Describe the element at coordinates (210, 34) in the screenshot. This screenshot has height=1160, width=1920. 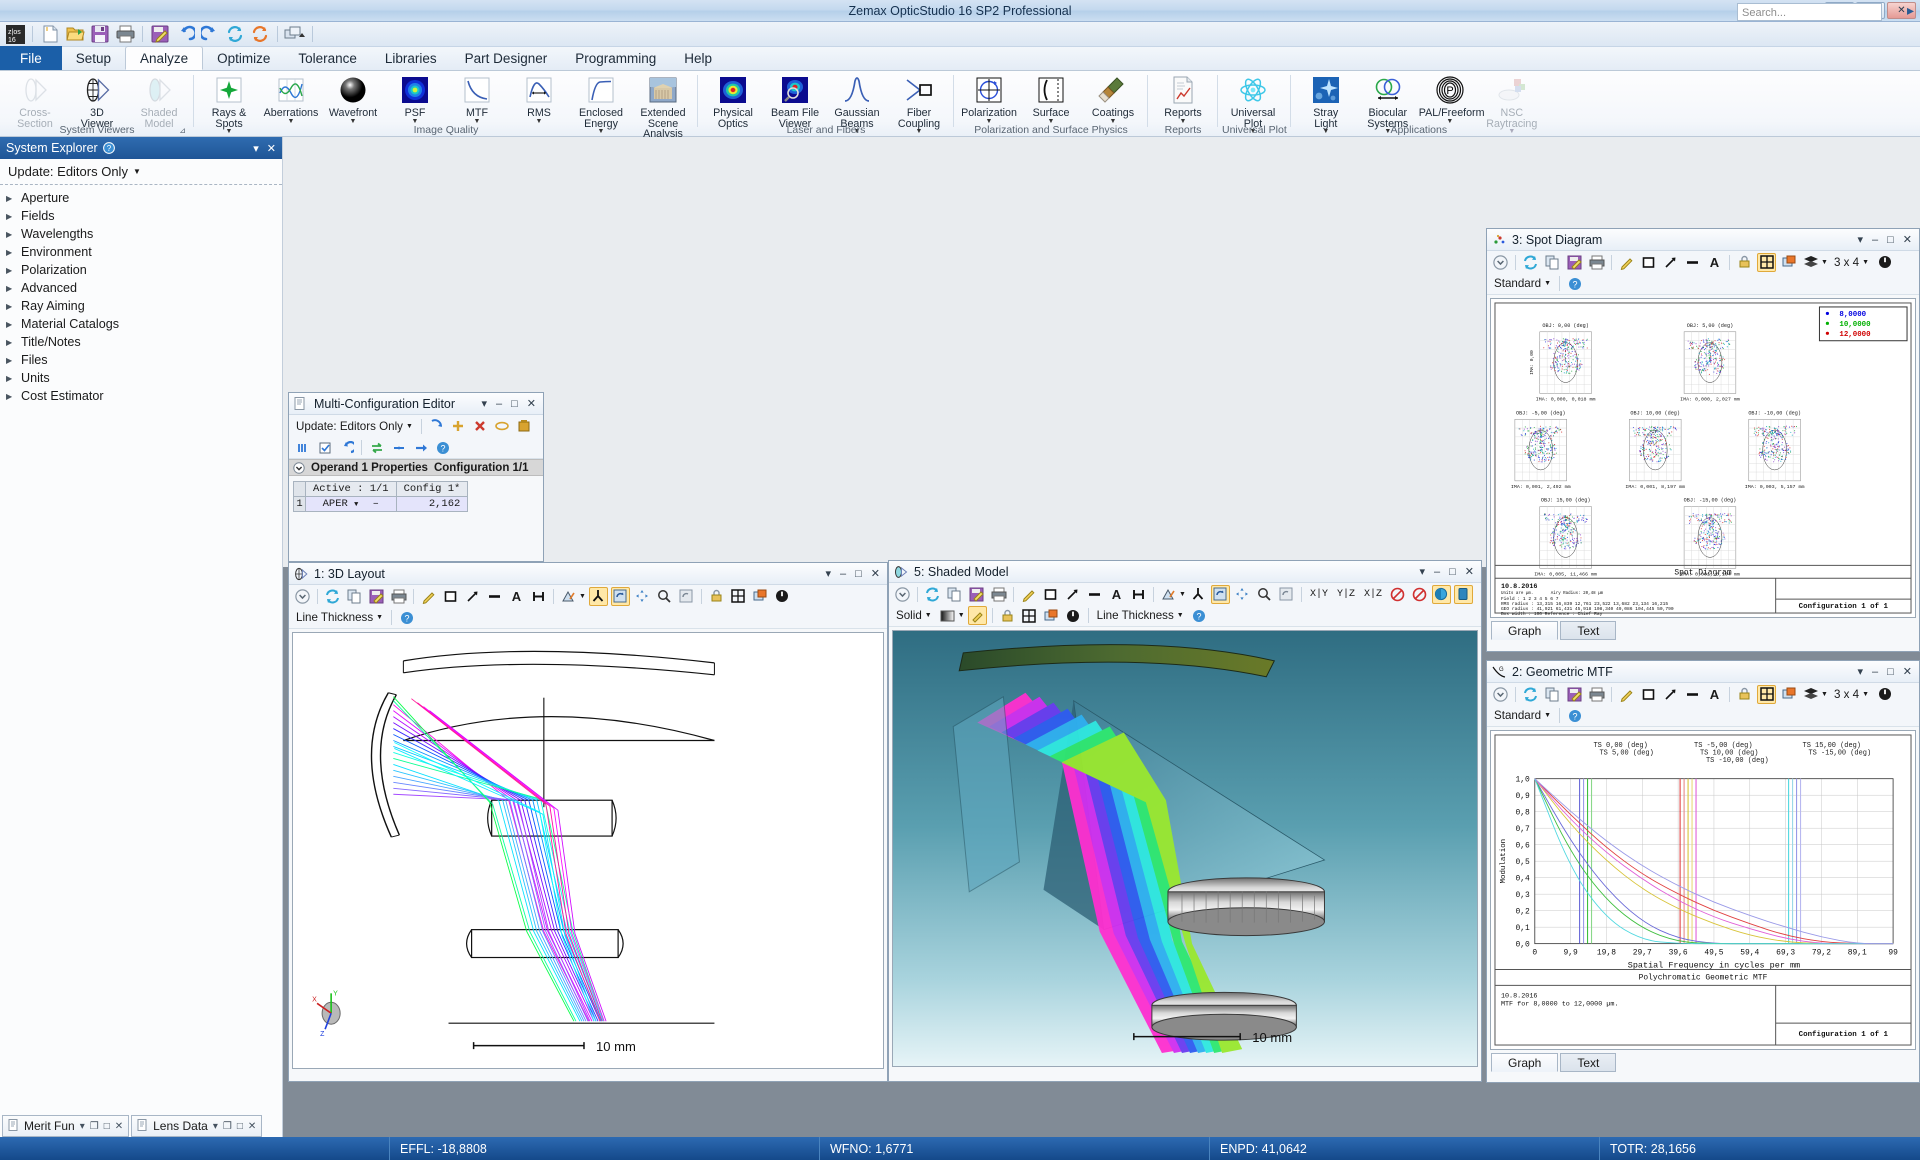
I see `redo-icon` at that location.